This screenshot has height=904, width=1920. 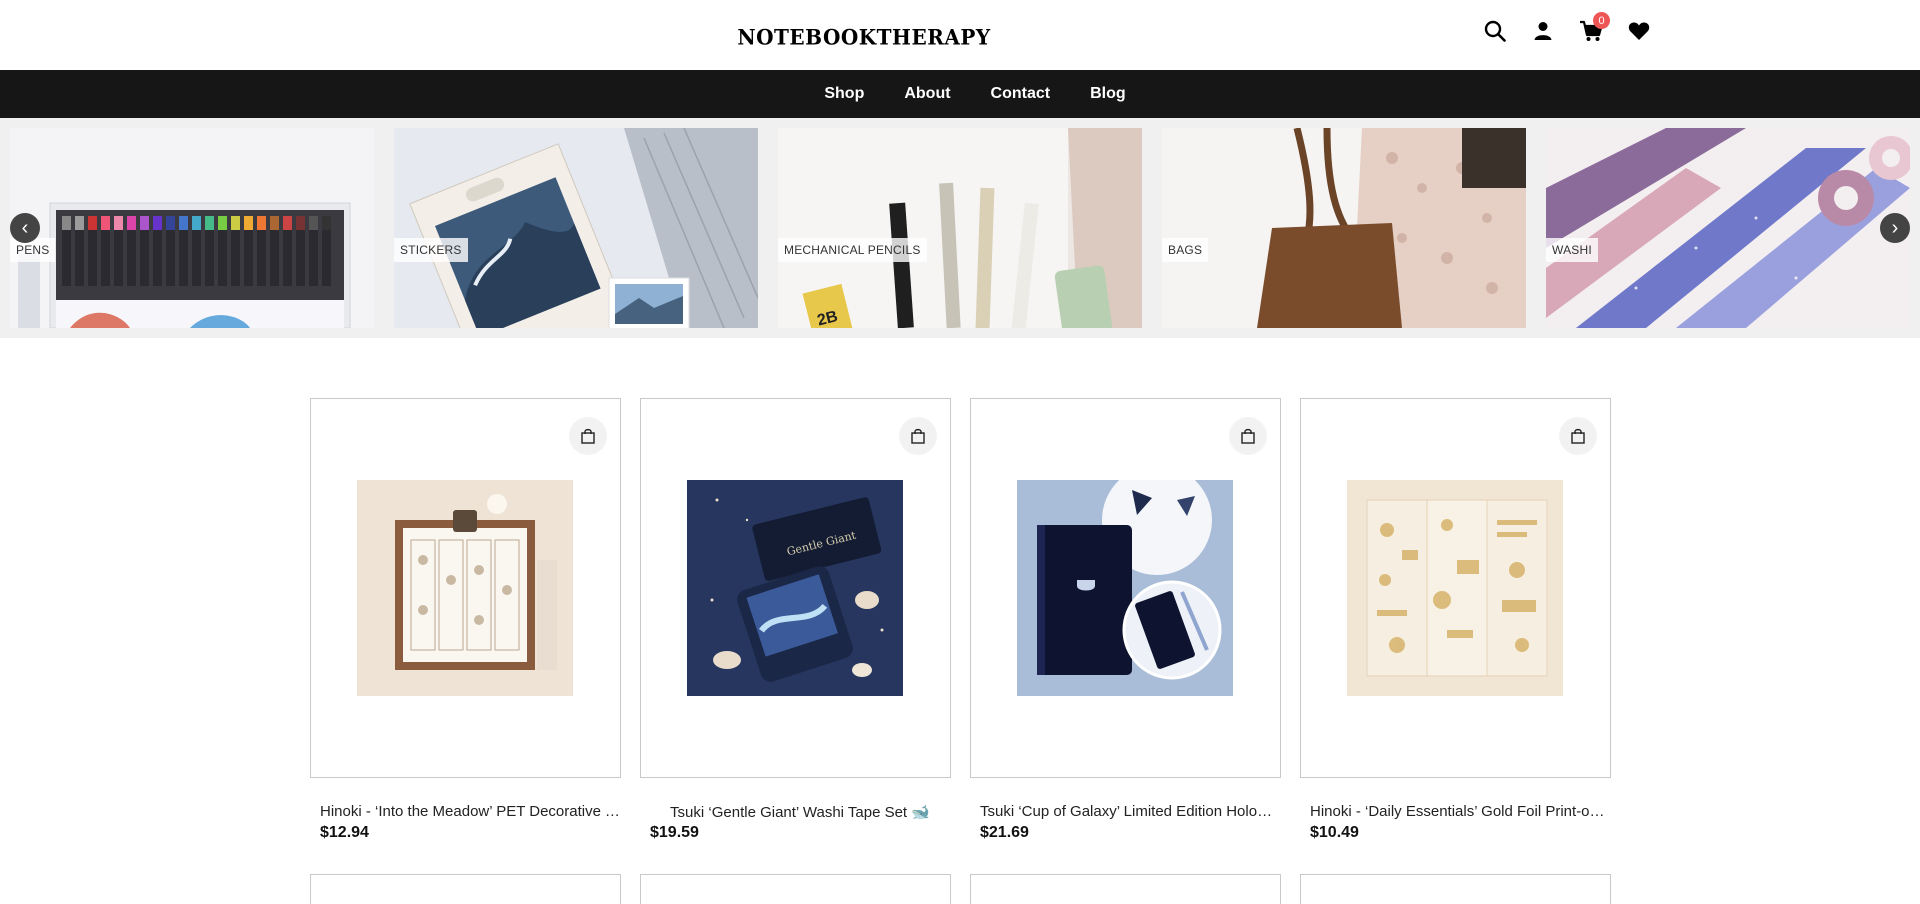 What do you see at coordinates (1567, 28) in the screenshot?
I see `header-icons: 0` at bounding box center [1567, 28].